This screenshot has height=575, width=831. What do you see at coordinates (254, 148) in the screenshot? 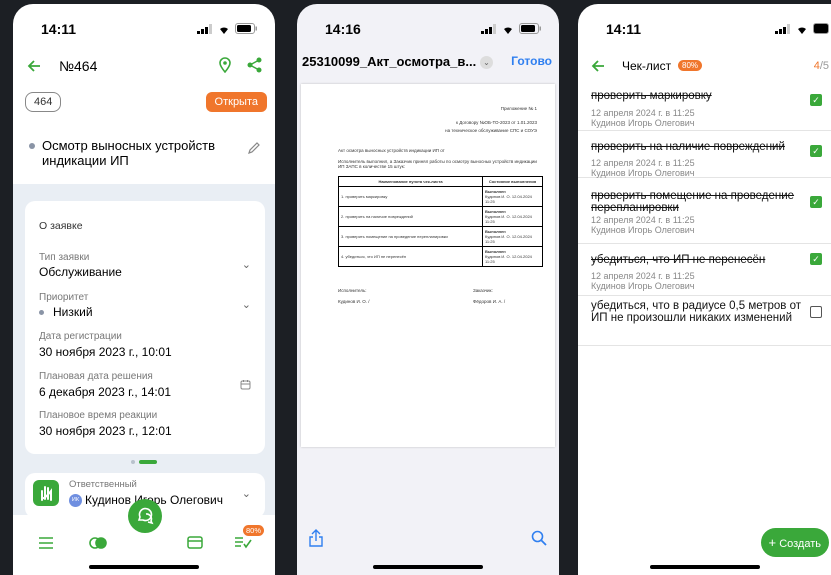
I see `edit-pencil-icon` at bounding box center [254, 148].